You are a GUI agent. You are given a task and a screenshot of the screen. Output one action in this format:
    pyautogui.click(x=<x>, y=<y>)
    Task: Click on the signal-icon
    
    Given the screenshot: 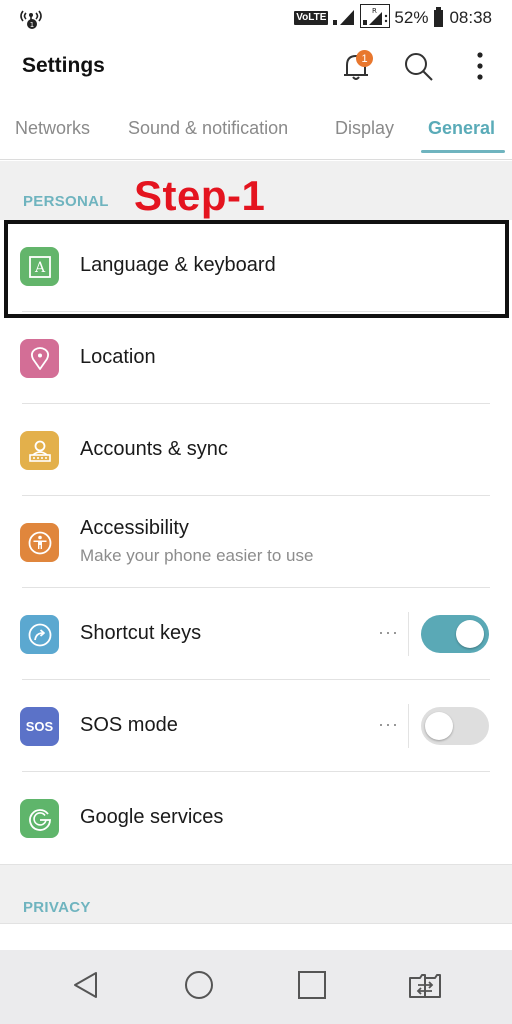 What is the action you would take?
    pyautogui.click(x=344, y=18)
    